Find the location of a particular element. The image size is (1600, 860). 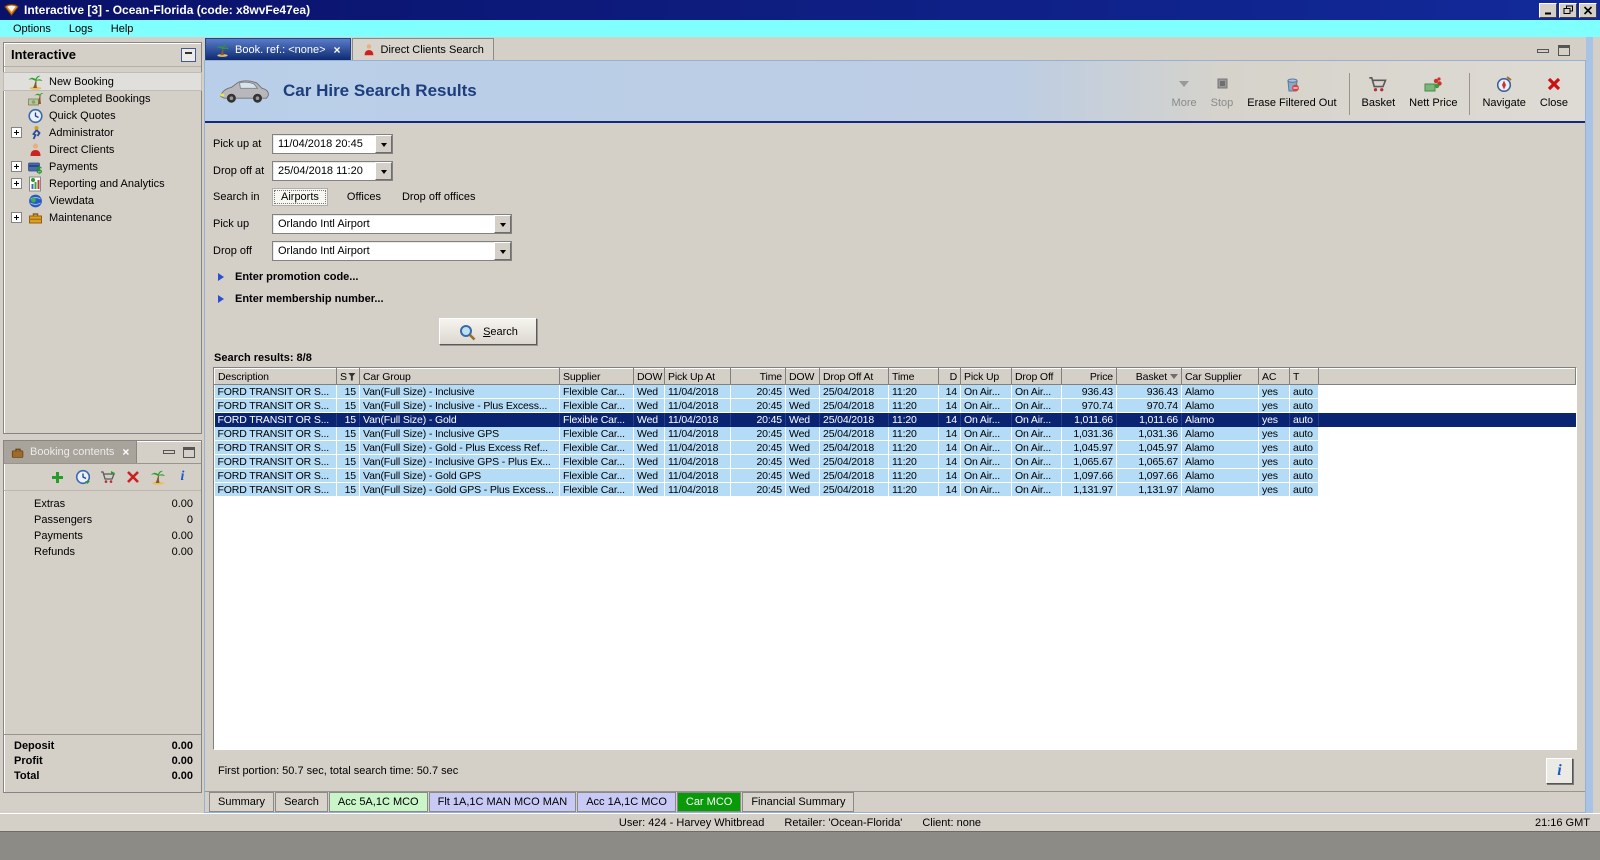

menu-item: Logs is located at coordinates (81, 29).